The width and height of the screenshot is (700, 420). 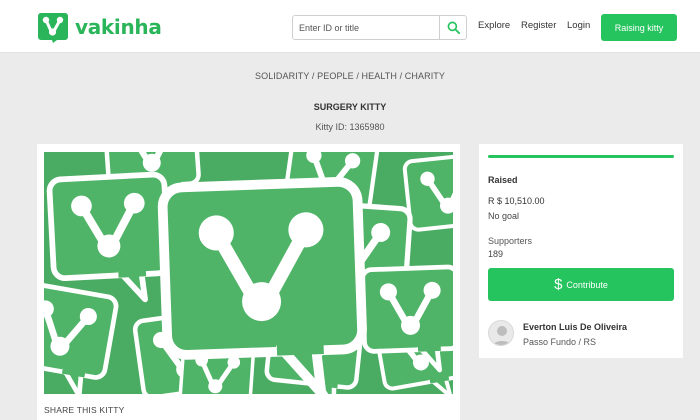 I want to click on share-section-label: SHARE THIS KITTY, so click(x=84, y=410).